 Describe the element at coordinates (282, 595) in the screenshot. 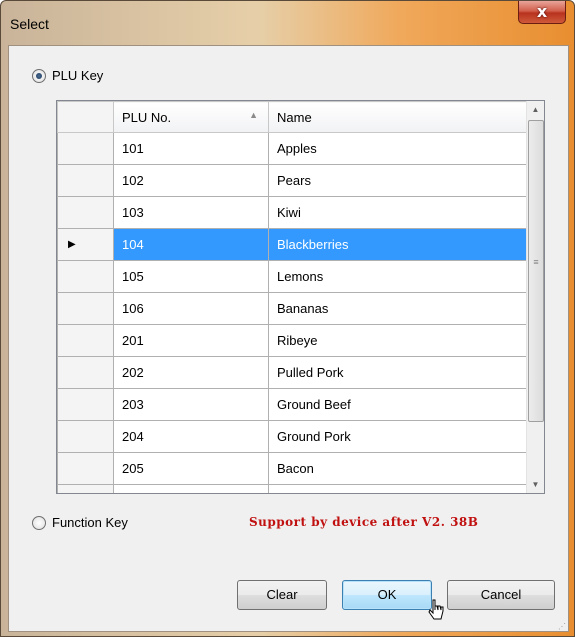

I see `clear-button: Clear` at that location.